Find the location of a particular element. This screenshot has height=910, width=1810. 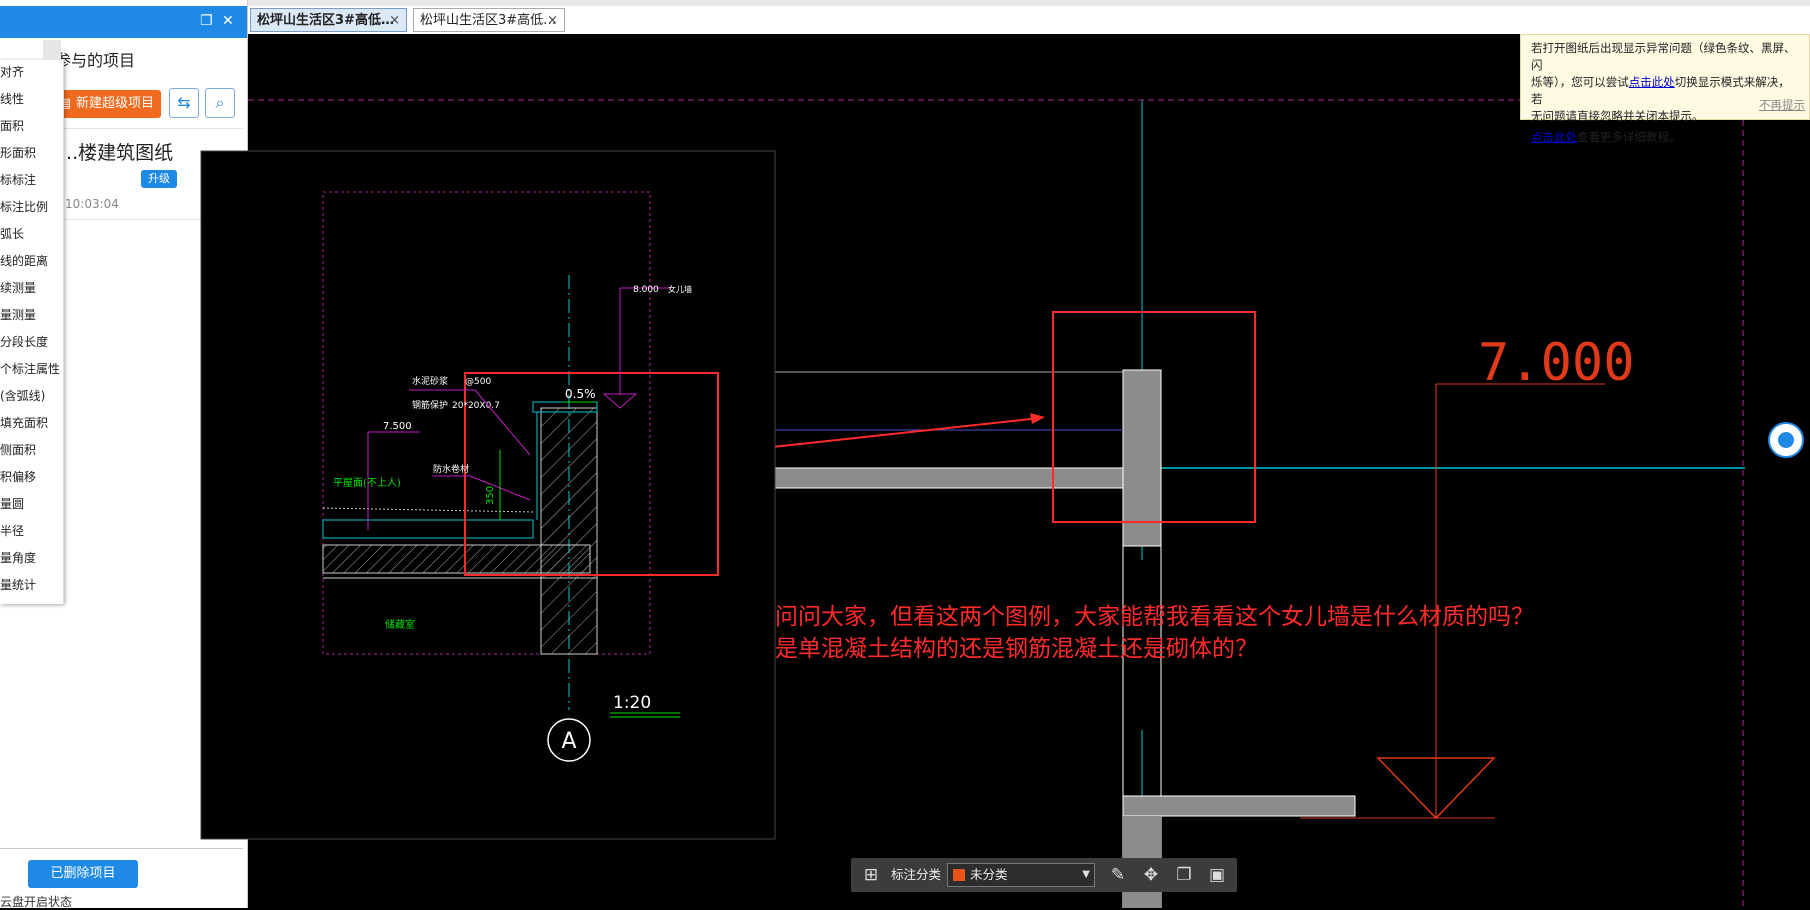

category-color-swatch is located at coordinates (959, 875).